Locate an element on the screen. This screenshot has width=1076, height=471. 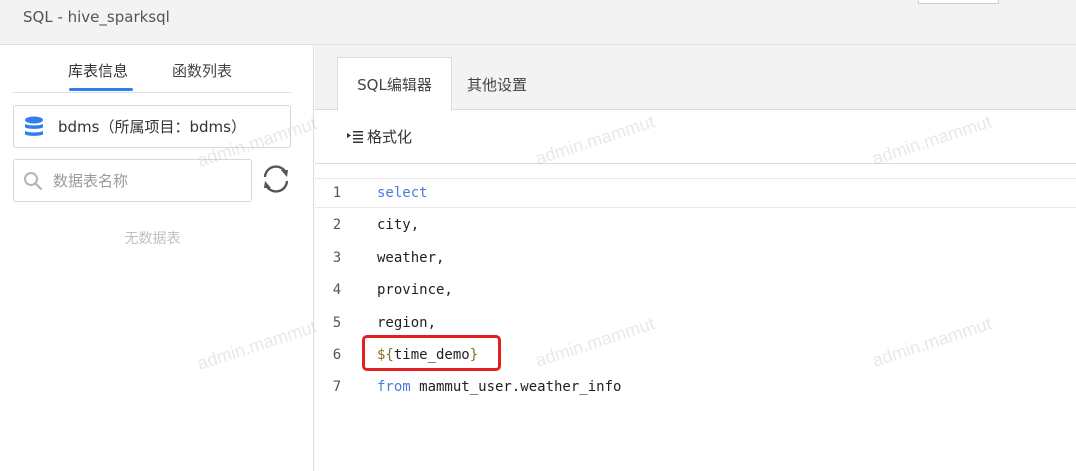
code-identifier: mammut_user.weather_info is located at coordinates (516, 387).